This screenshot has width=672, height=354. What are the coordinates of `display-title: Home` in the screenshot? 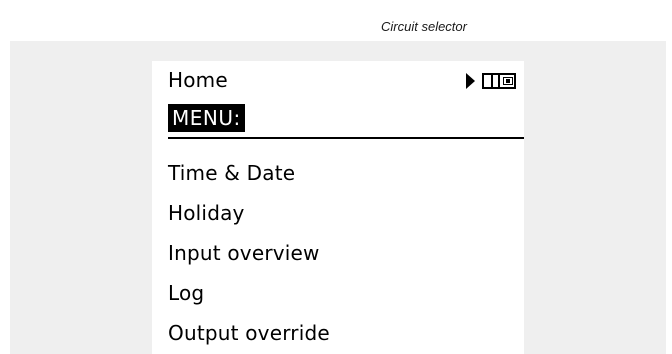 It's located at (198, 80).